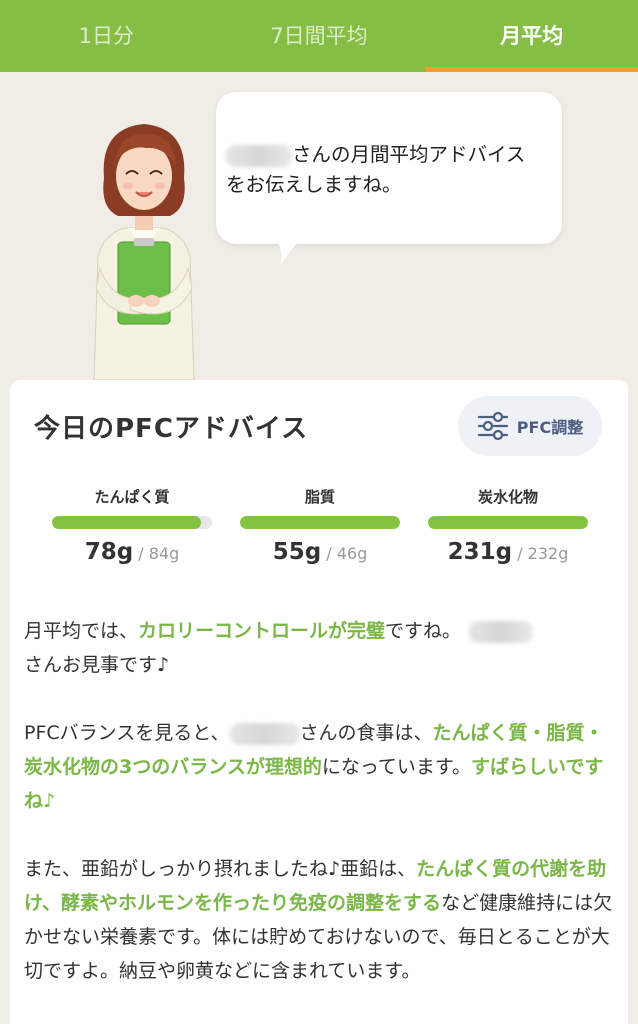 The width and height of the screenshot is (638, 1024). What do you see at coordinates (550, 427) in the screenshot?
I see `pfc-adjust-label: PFC調整` at bounding box center [550, 427].